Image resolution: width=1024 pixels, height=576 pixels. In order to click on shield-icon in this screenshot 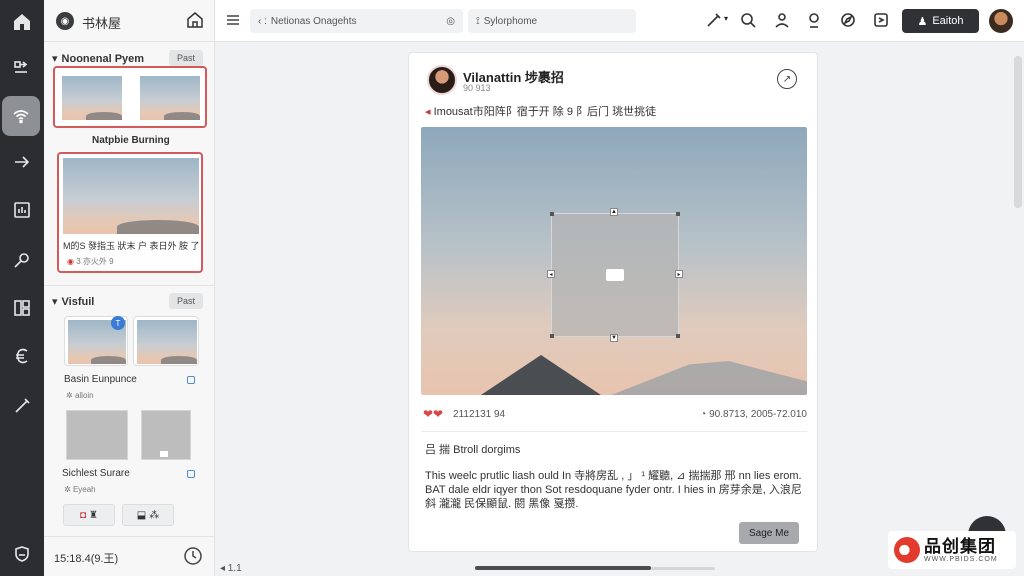, I will do `click(22, 554)`.